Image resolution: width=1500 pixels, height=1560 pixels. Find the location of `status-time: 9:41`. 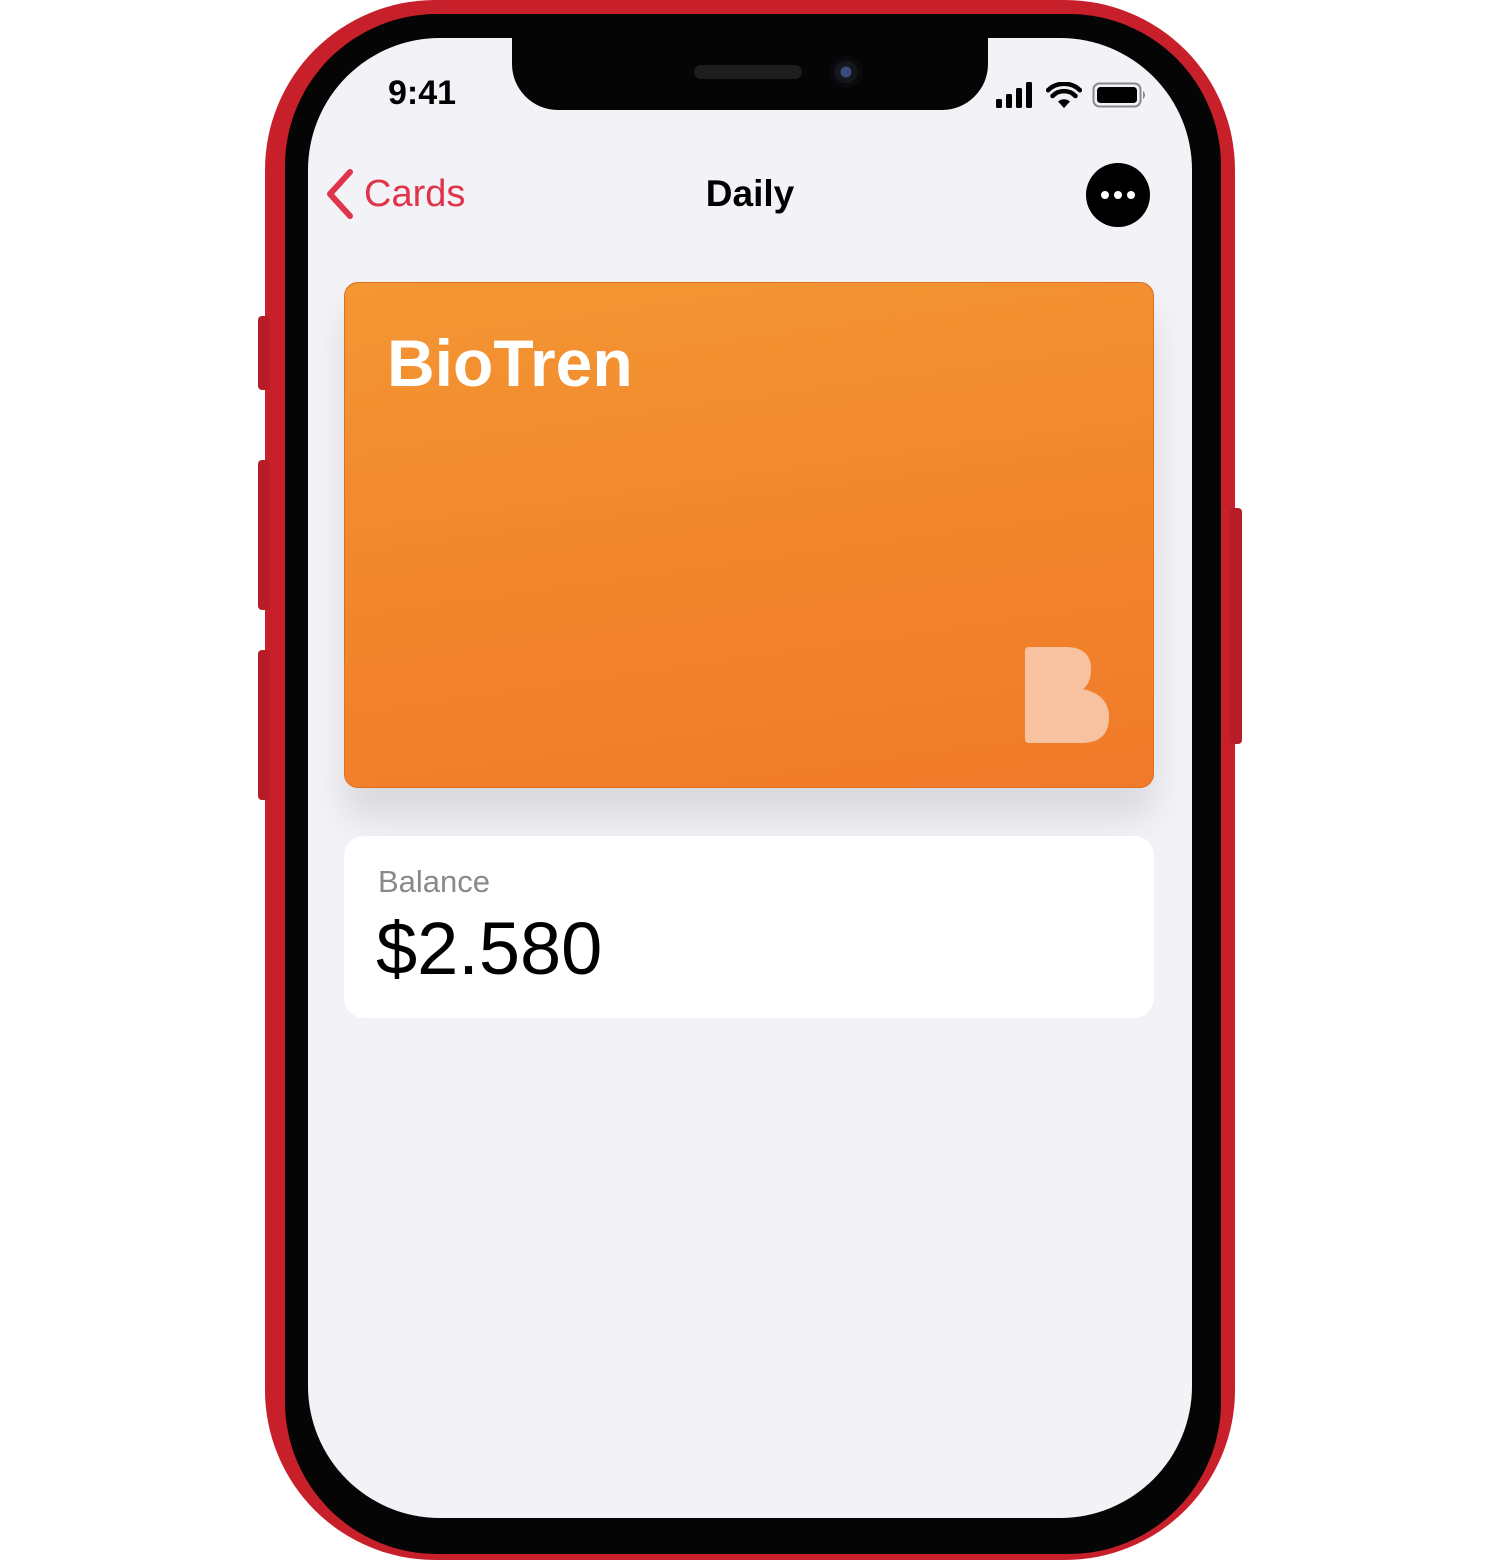

status-time: 9:41 is located at coordinates (422, 93).